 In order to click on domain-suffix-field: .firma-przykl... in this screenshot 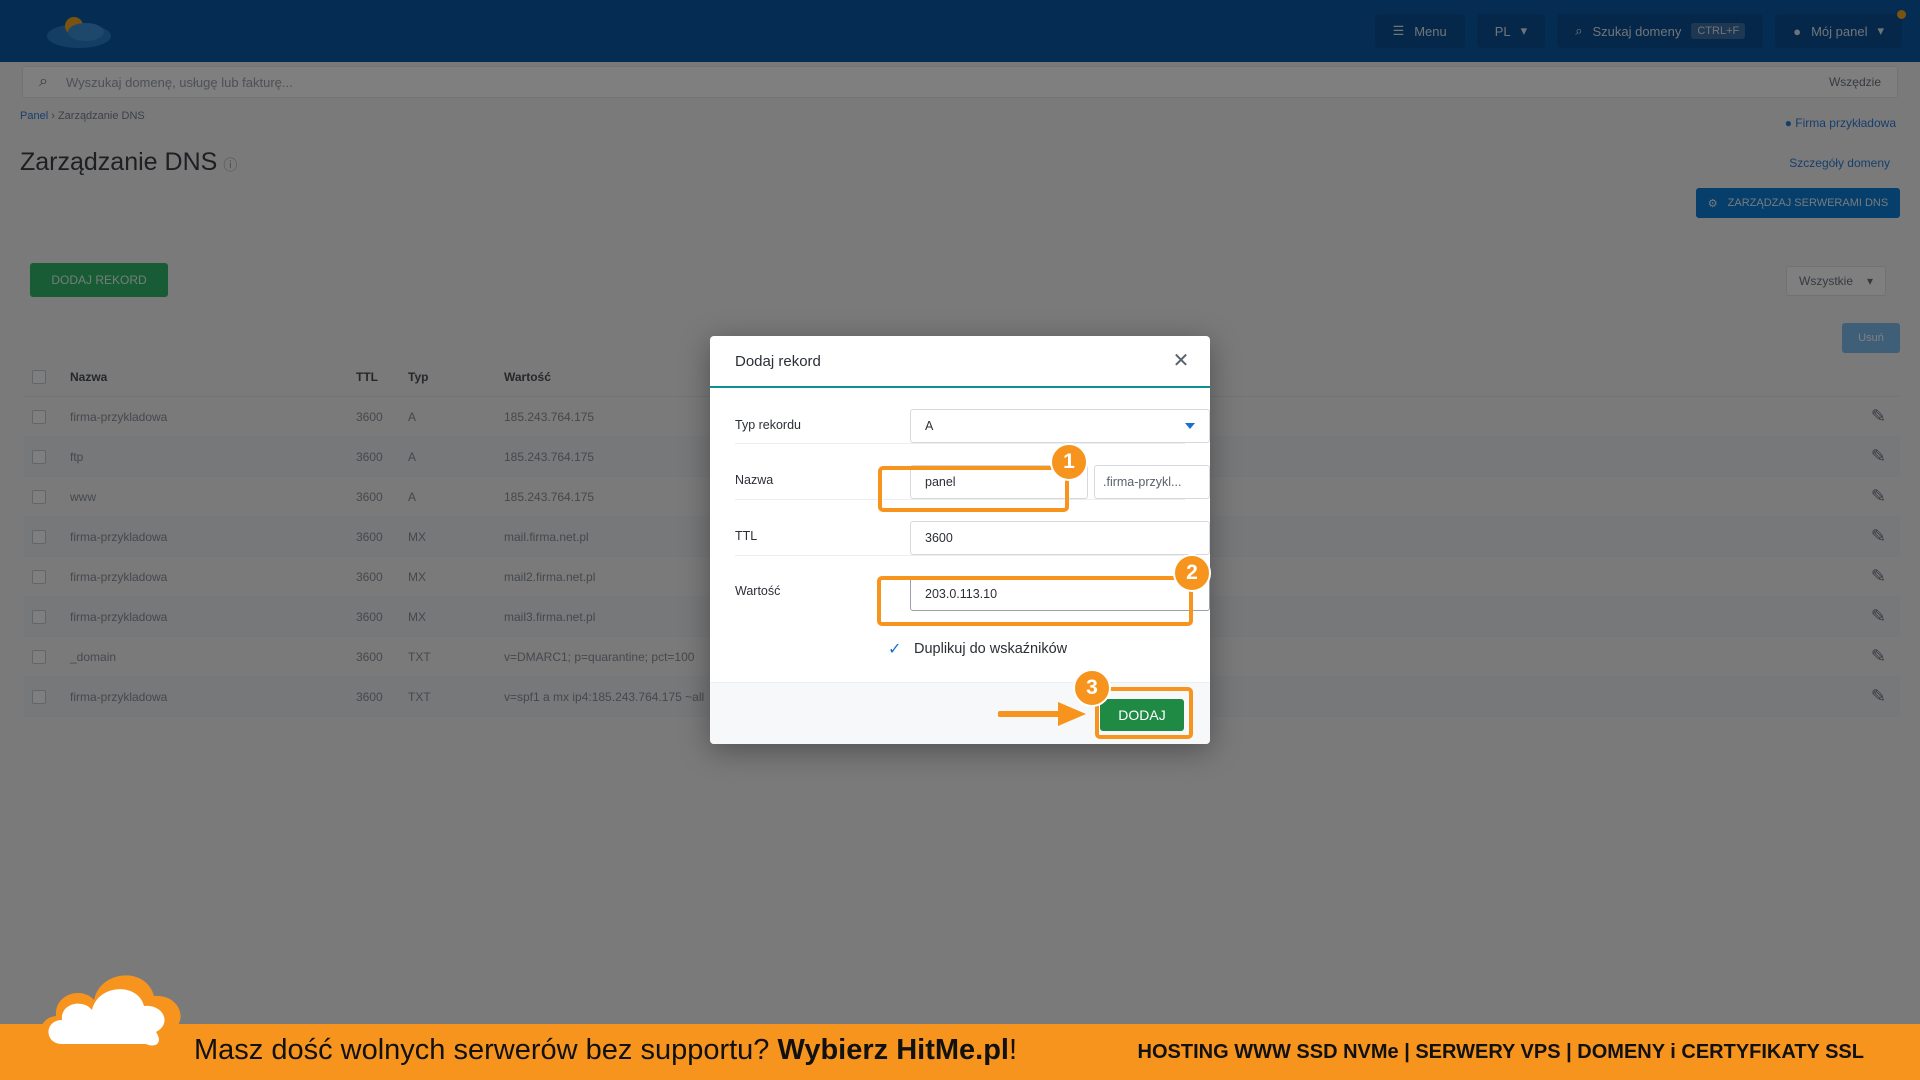, I will do `click(1152, 482)`.